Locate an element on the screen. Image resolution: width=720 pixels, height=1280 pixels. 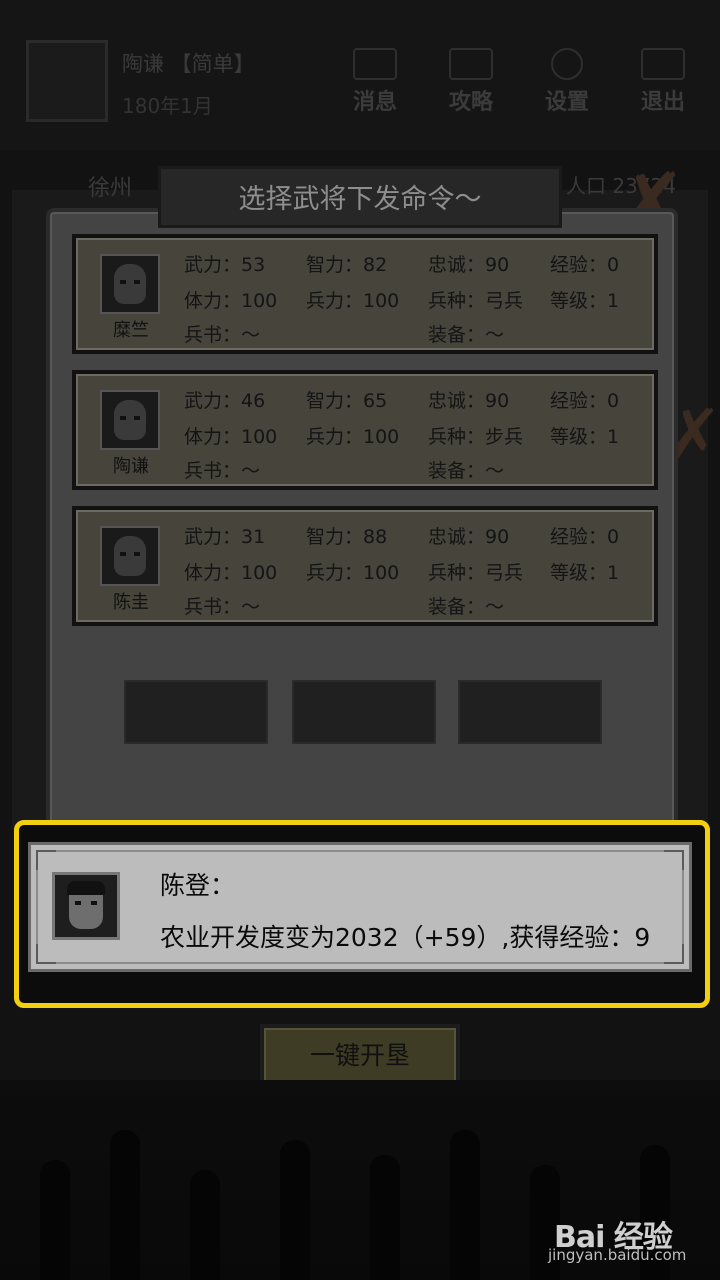
game-date: 180年1月 is located at coordinates (167, 106).